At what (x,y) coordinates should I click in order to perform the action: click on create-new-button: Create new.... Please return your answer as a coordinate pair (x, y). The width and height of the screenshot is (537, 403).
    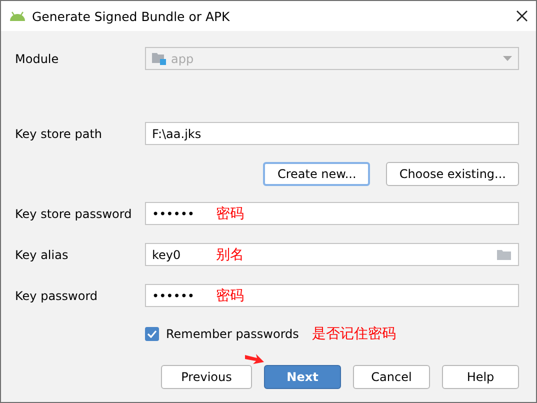
    Looking at the image, I should click on (316, 174).